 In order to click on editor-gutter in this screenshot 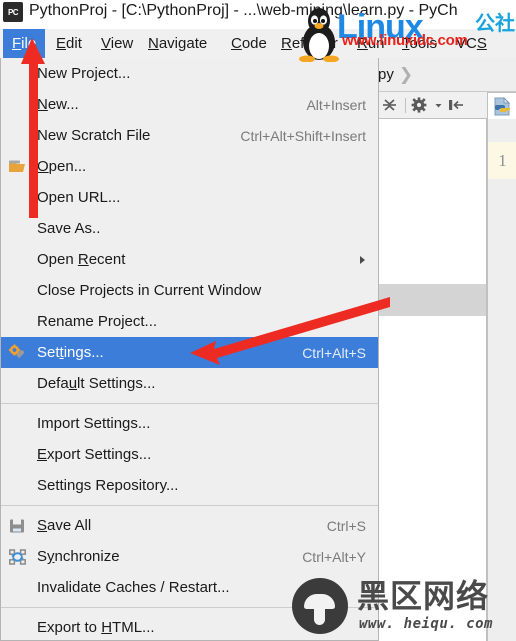, I will do `click(501, 410)`.